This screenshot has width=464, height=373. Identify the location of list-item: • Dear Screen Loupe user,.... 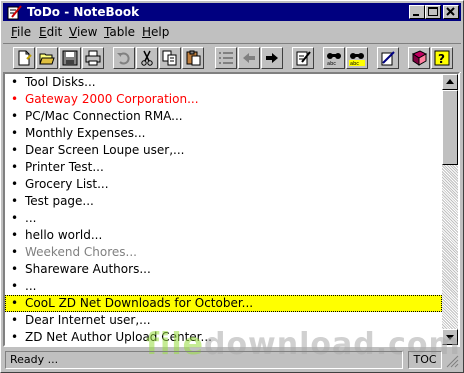
(223, 150).